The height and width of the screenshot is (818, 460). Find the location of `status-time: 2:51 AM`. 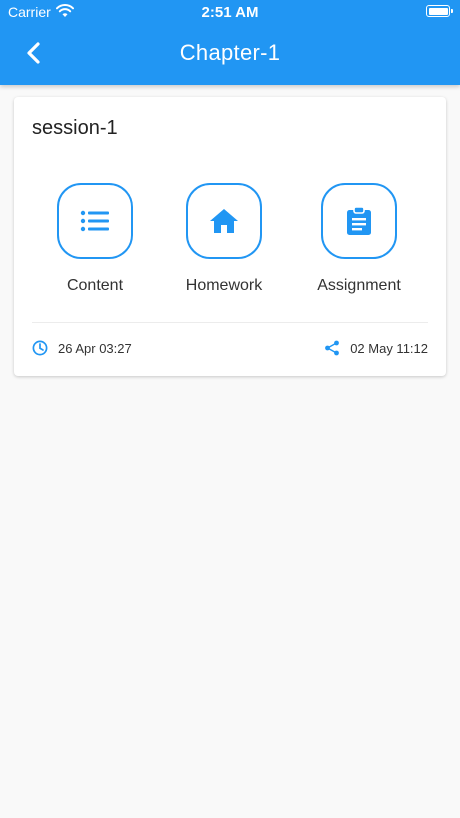

status-time: 2:51 AM is located at coordinates (230, 12).